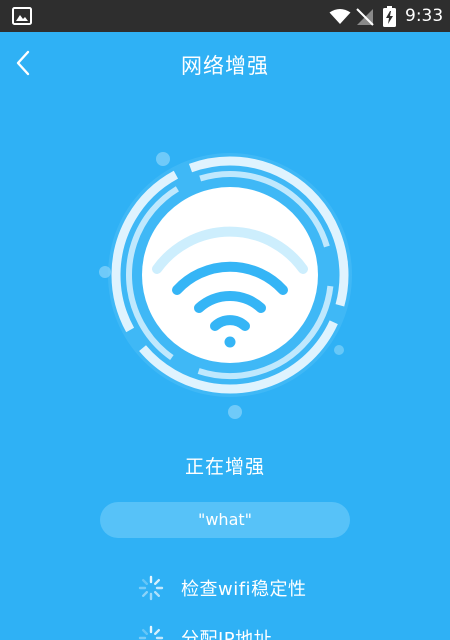 The height and width of the screenshot is (640, 450). What do you see at coordinates (227, 634) in the screenshot?
I see `task-label: 分配IP地址` at bounding box center [227, 634].